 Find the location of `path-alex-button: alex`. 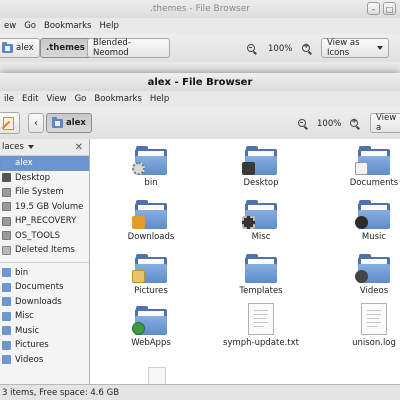

path-alex-button: alex is located at coordinates (69, 123).